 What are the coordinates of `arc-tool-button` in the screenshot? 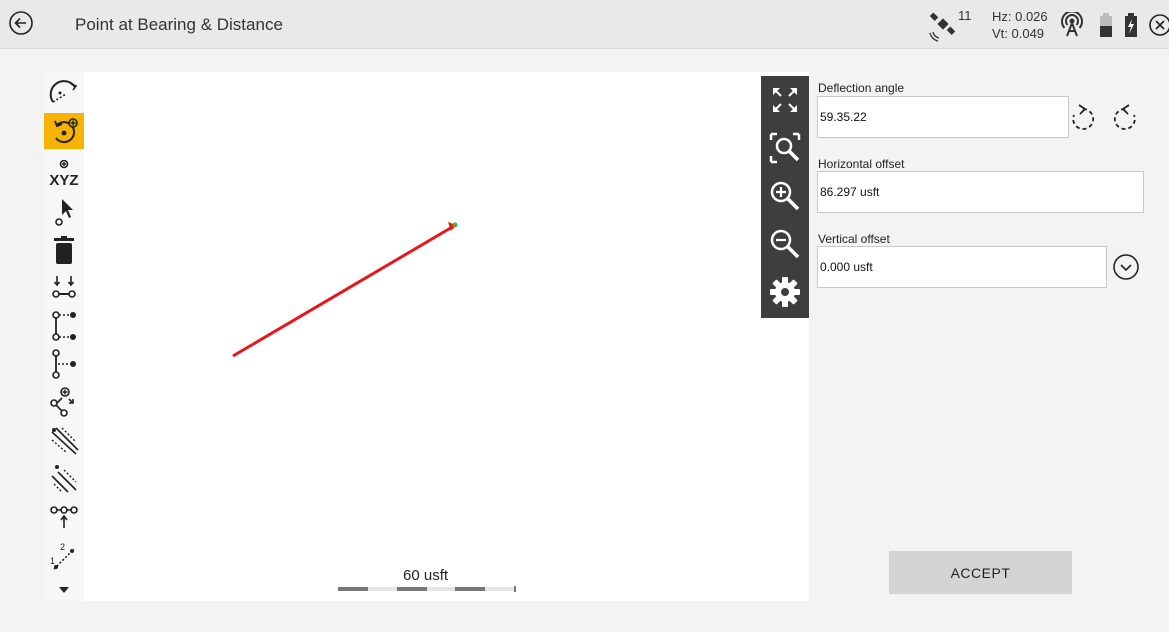 It's located at (64, 94).